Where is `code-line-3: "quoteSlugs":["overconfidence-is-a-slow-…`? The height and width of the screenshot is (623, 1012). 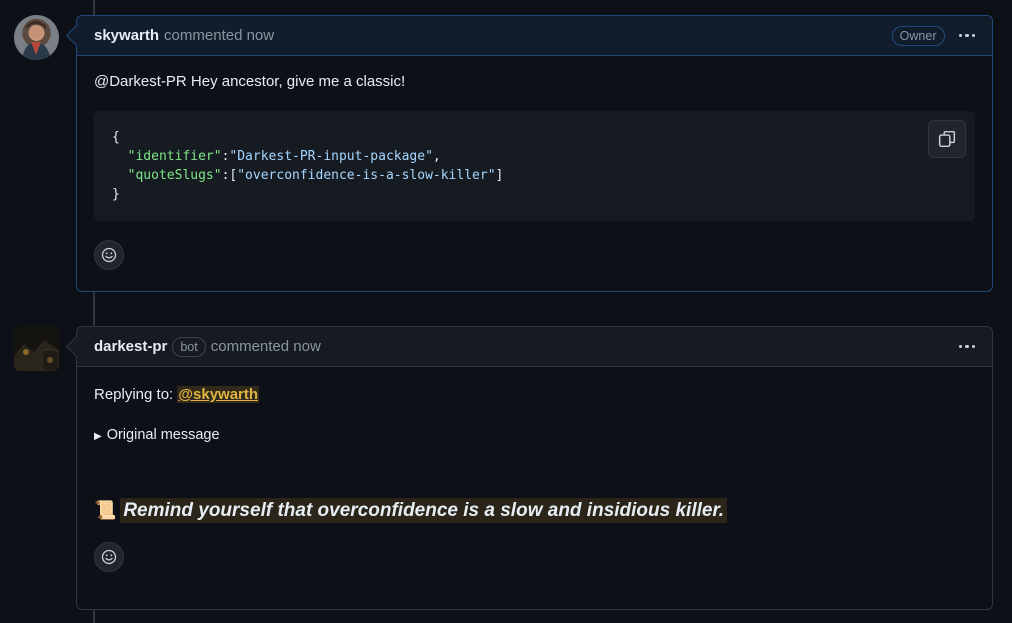 code-line-3: "quoteSlugs":["overconfidence-is-a-slow-… is located at coordinates (315, 175).